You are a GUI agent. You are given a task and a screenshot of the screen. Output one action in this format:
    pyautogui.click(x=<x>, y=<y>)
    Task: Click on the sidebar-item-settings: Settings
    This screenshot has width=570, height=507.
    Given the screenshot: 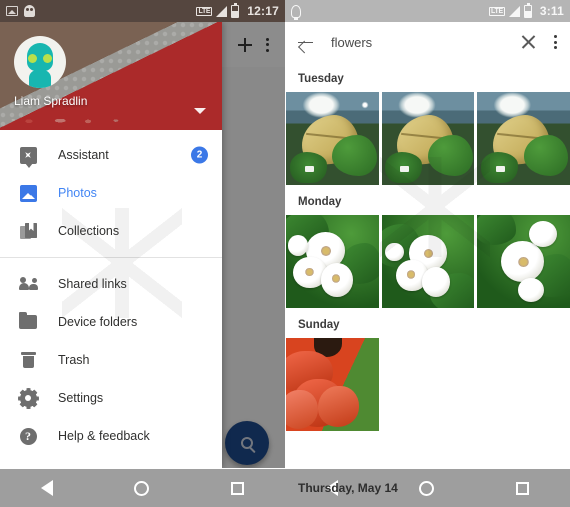 What is the action you would take?
    pyautogui.click(x=111, y=398)
    